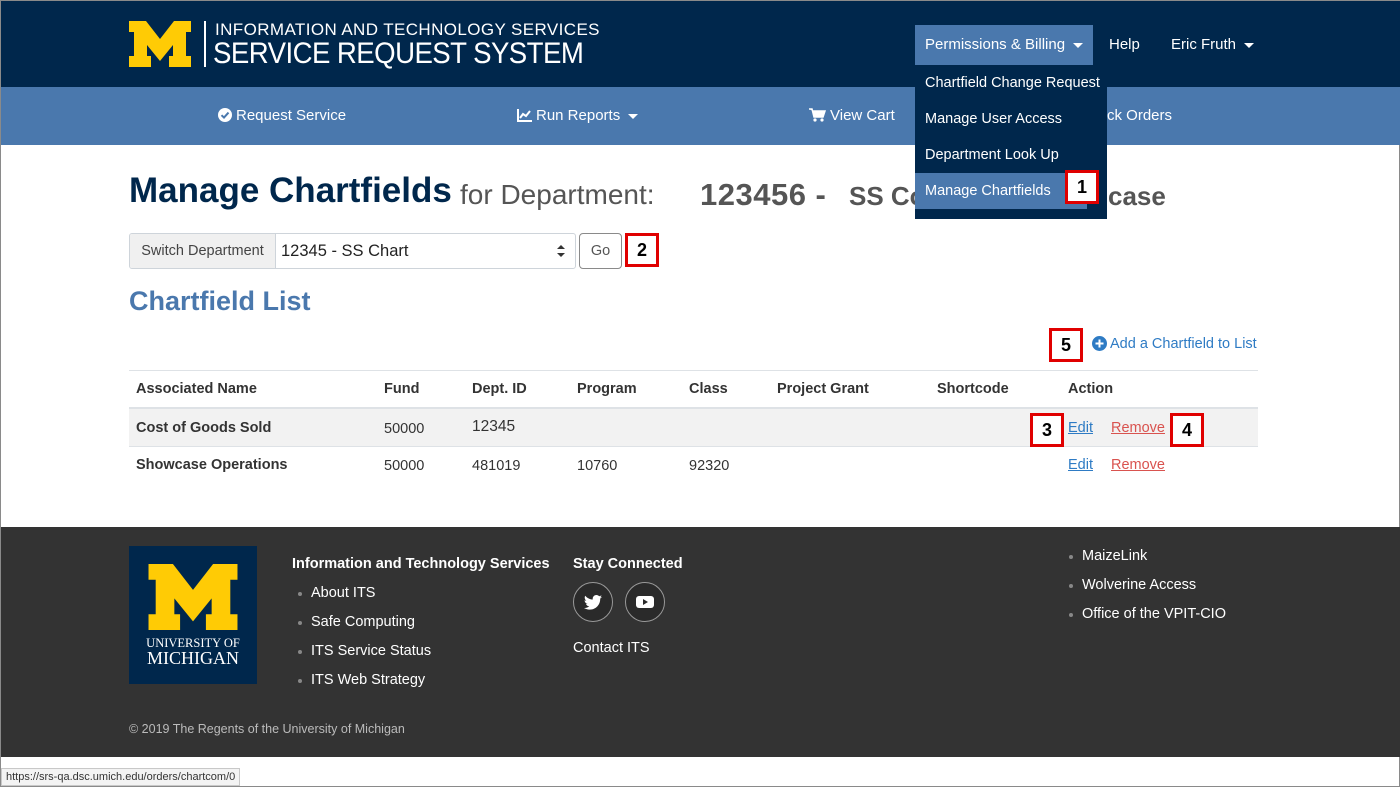  What do you see at coordinates (1114, 556) in the screenshot?
I see `footer-link-maizelink: MaizeLink` at bounding box center [1114, 556].